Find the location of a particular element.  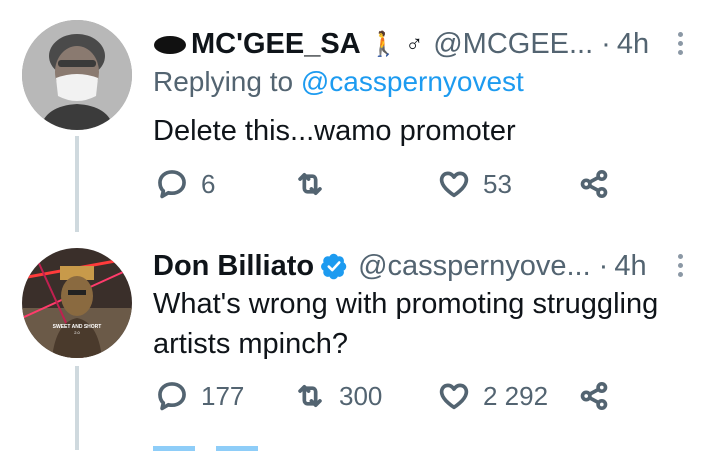

like-button: 53 is located at coordinates (474, 184).